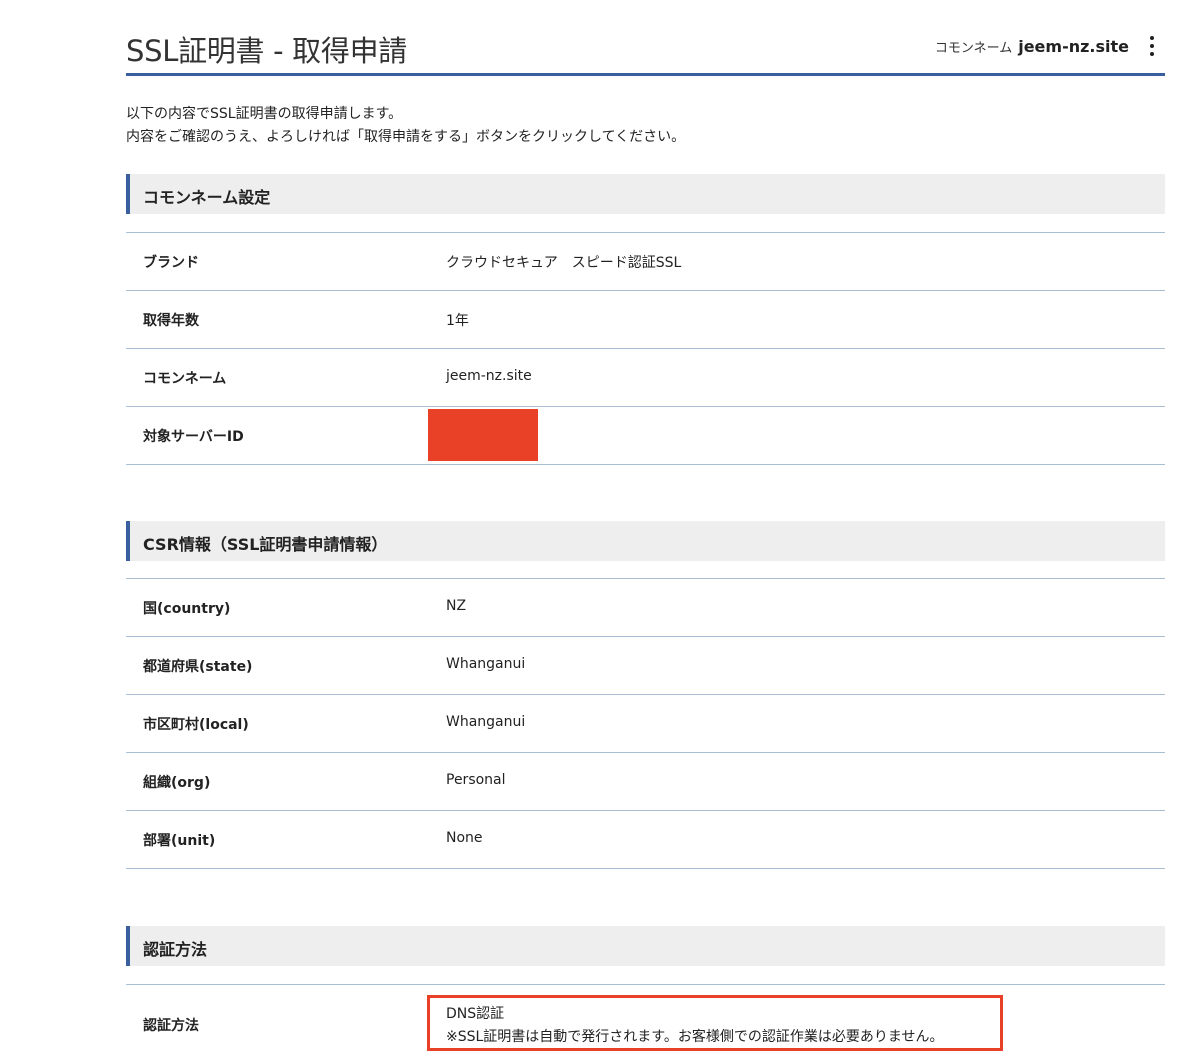  What do you see at coordinates (645, 320) in the screenshot?
I see `table-row: 取得年数 1年` at bounding box center [645, 320].